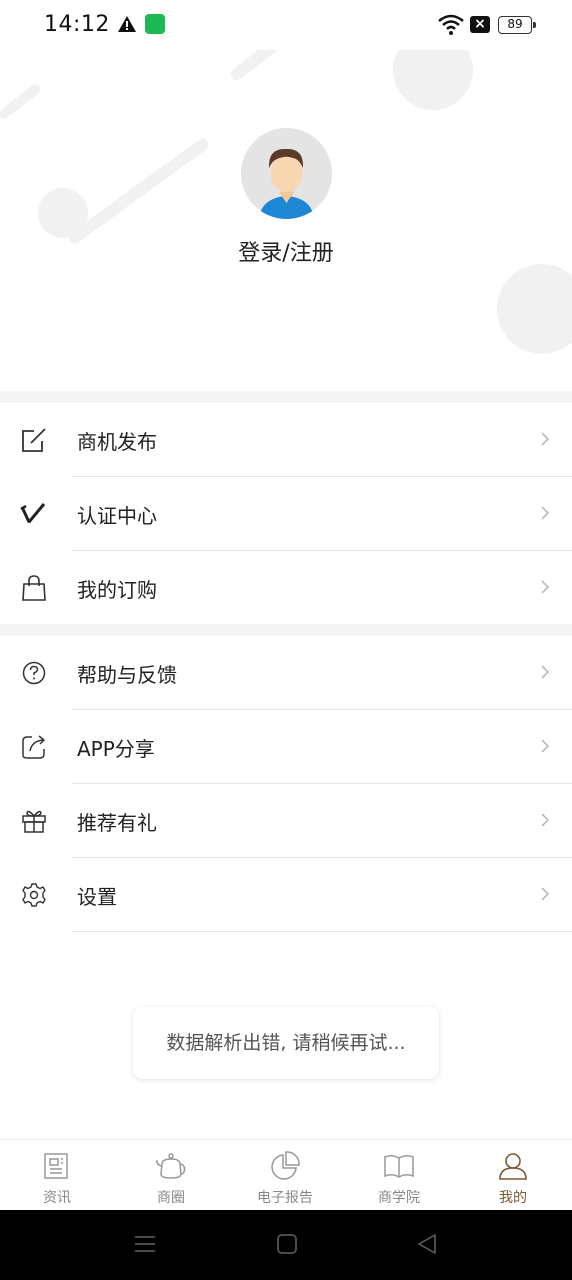  What do you see at coordinates (286, 673) in the screenshot?
I see `menu-item-help-feedback: 帮助与反馈` at bounding box center [286, 673].